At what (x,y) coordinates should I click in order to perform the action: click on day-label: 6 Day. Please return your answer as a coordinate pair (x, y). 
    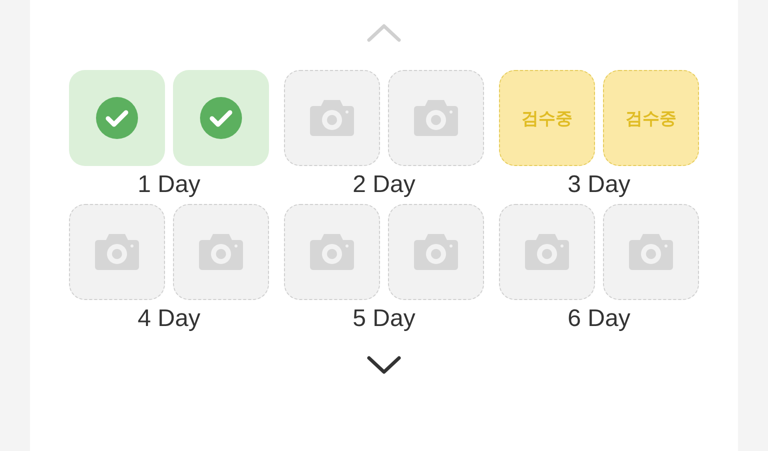
    Looking at the image, I should click on (599, 319).